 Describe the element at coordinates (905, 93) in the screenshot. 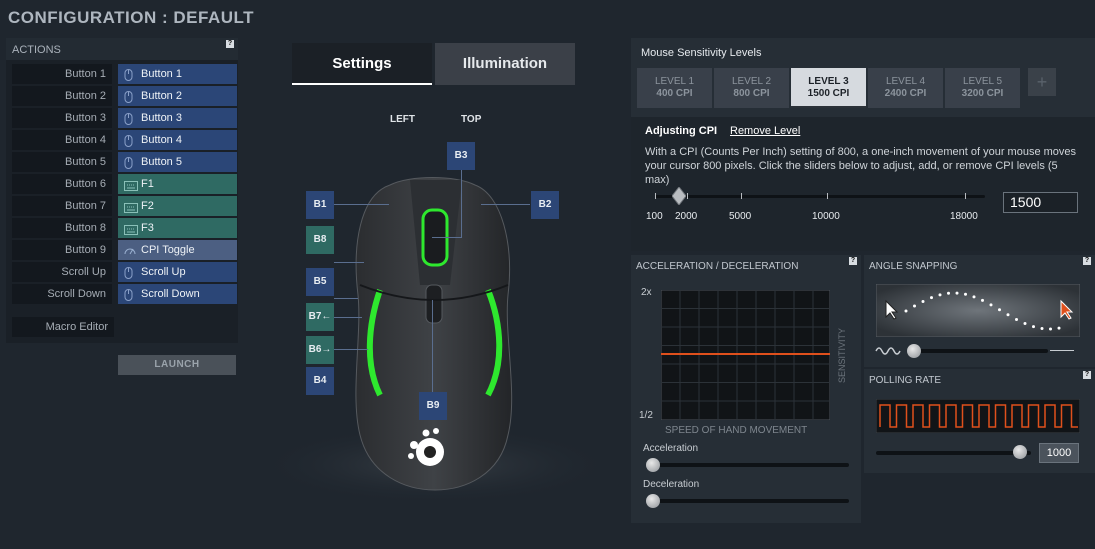

I see `level-cpi: 2400 CPI` at that location.